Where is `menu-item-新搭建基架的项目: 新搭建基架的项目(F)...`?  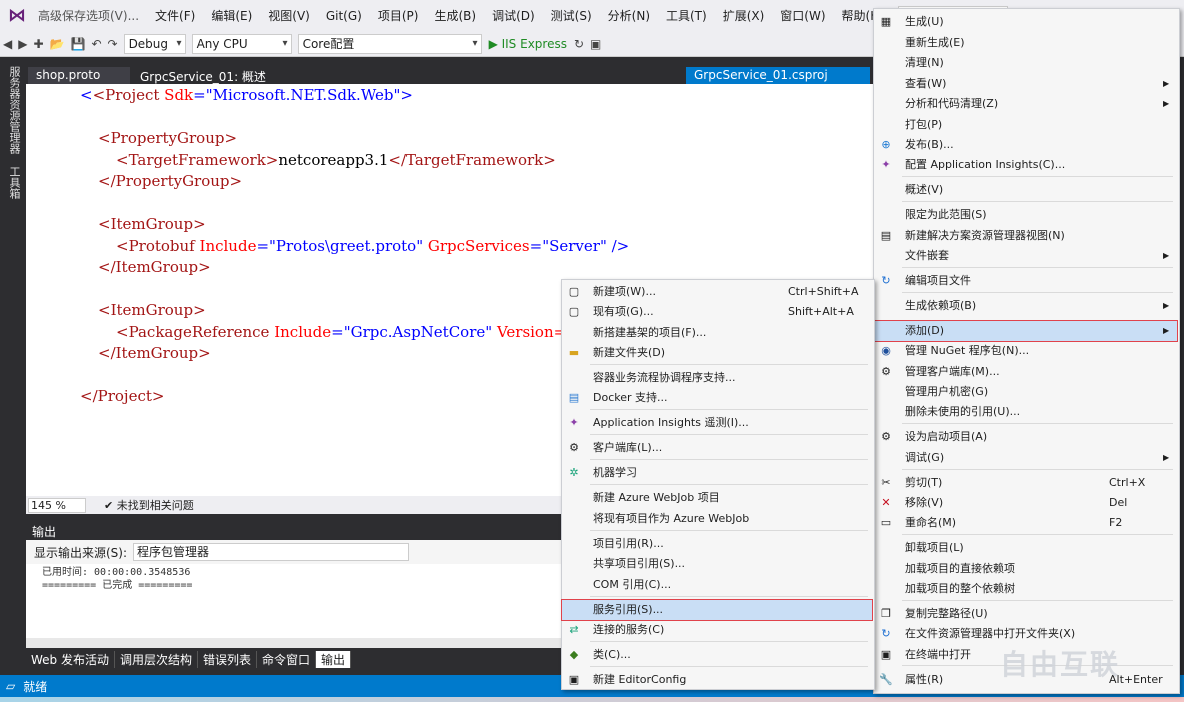 menu-item-新搭建基架的项目: 新搭建基架的项目(F)... is located at coordinates (717, 333).